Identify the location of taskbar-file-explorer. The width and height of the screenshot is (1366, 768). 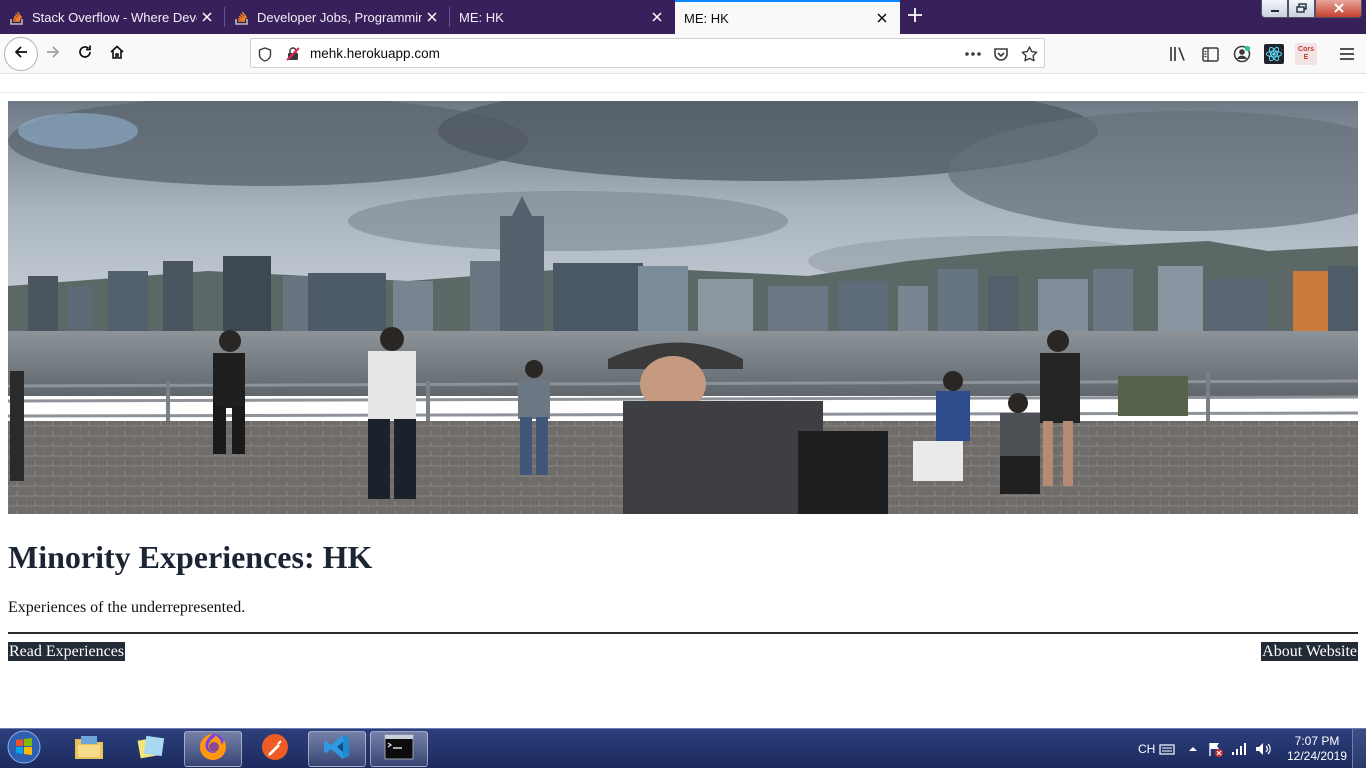
(89, 749).